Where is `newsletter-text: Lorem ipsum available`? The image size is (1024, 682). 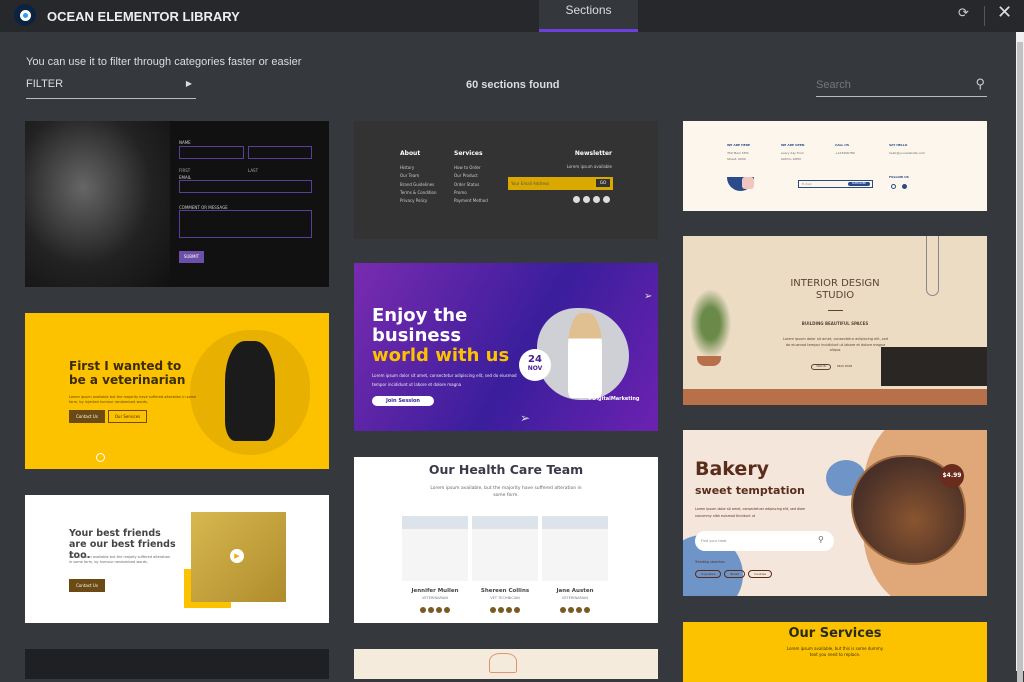 newsletter-text: Lorem ipsum available is located at coordinates (589, 166).